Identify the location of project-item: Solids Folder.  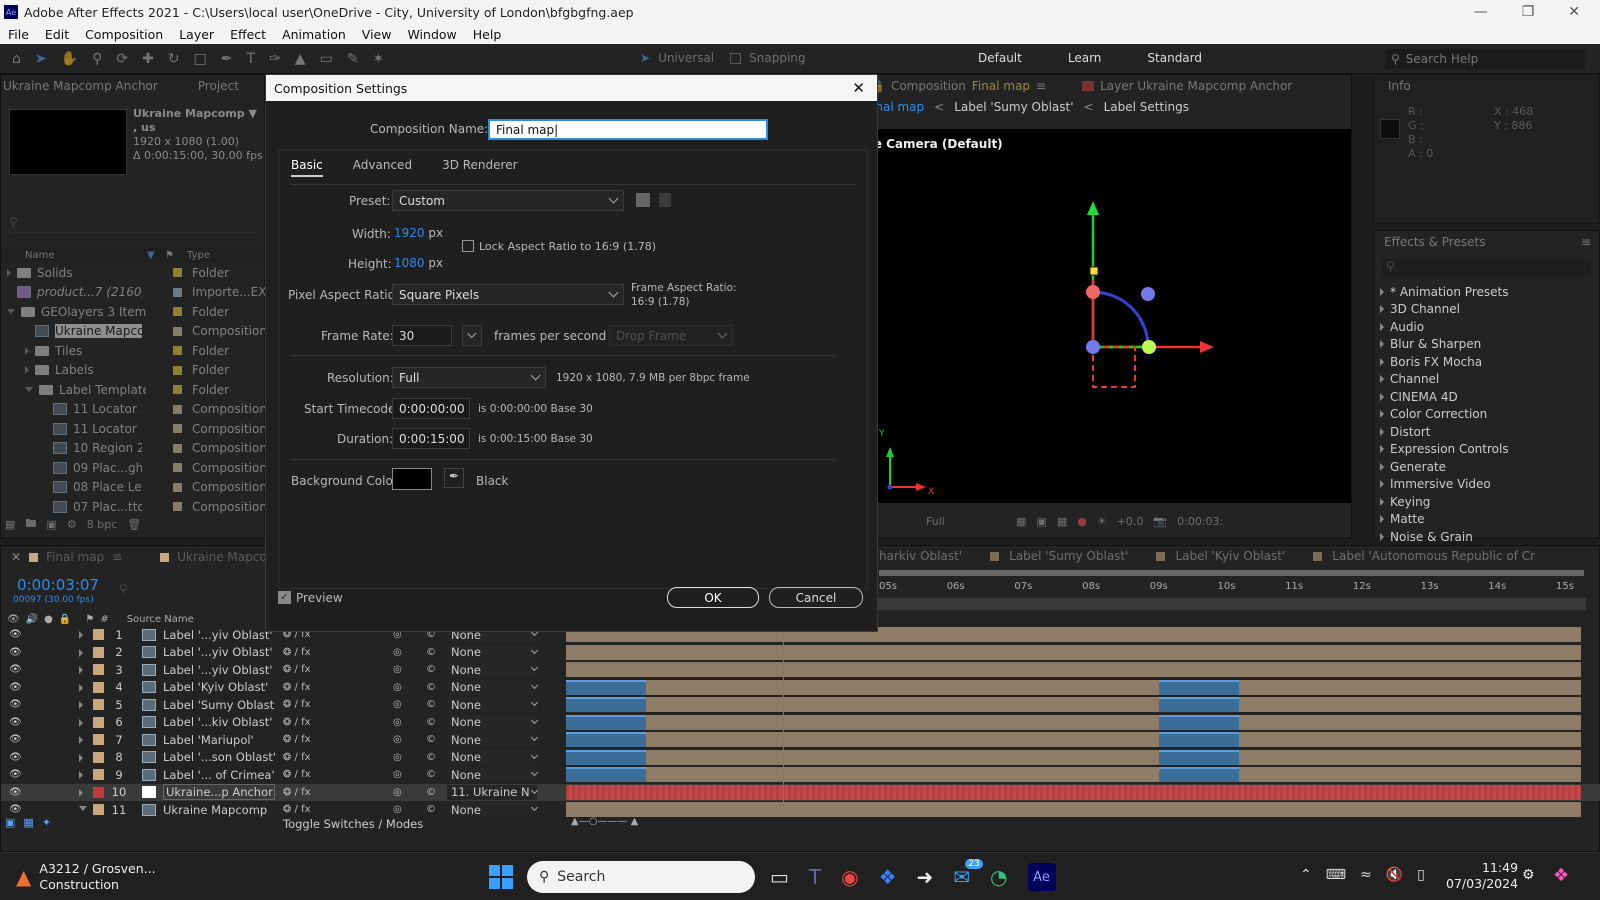
(132, 273).